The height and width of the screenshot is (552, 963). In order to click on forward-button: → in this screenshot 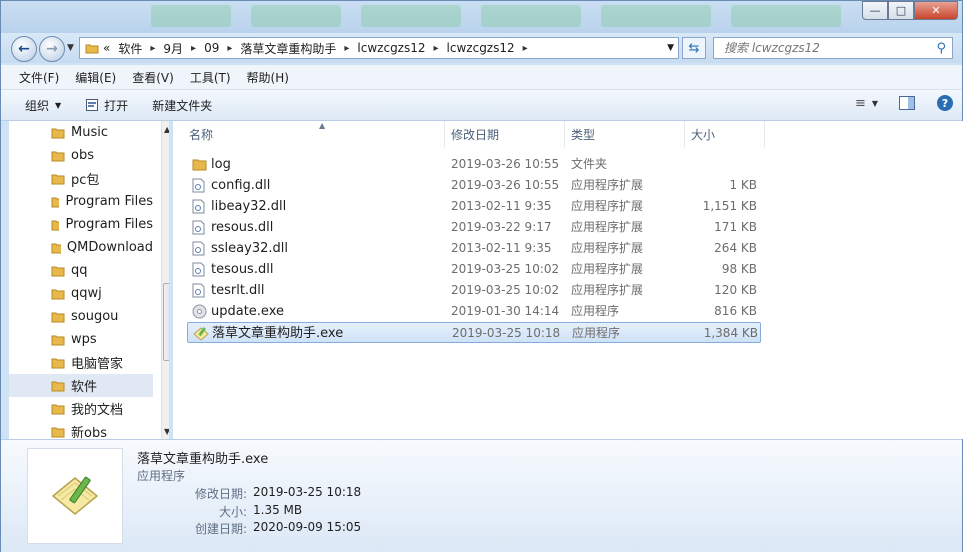, I will do `click(52, 49)`.